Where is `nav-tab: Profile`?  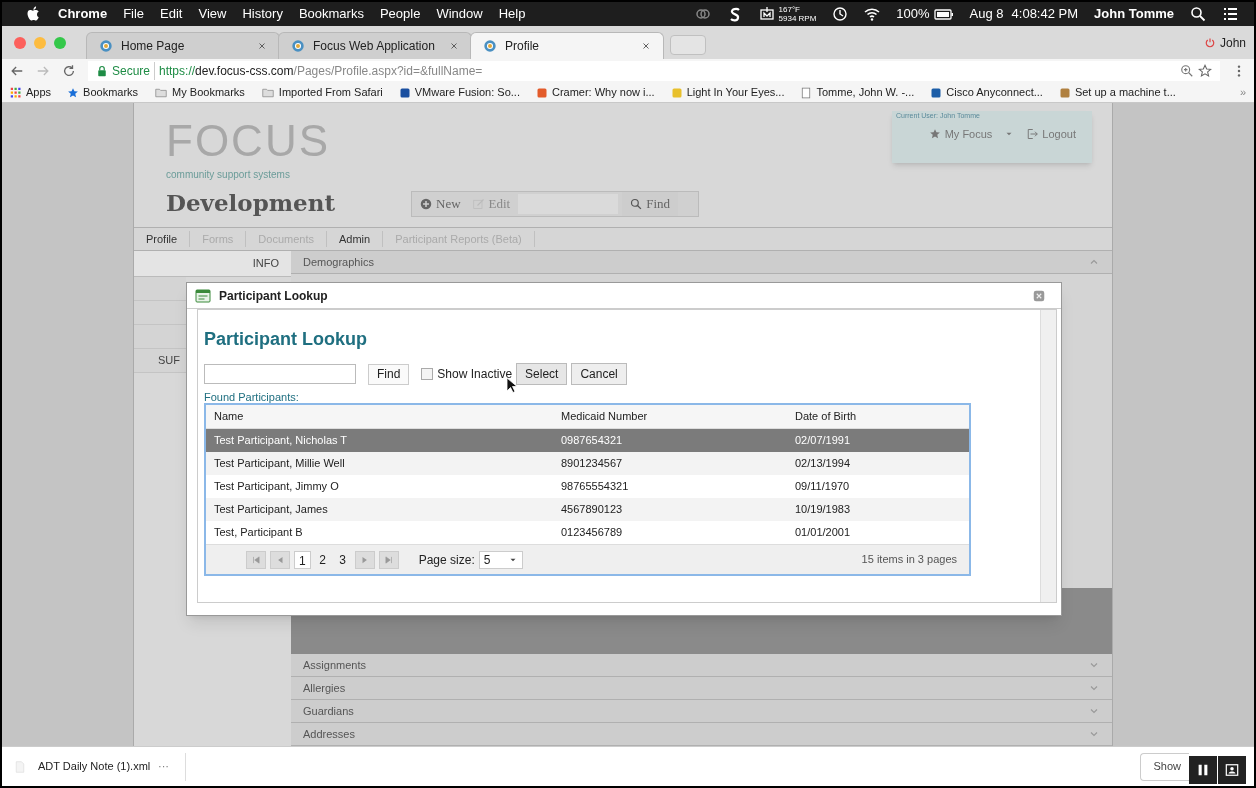 nav-tab: Profile is located at coordinates (162, 239).